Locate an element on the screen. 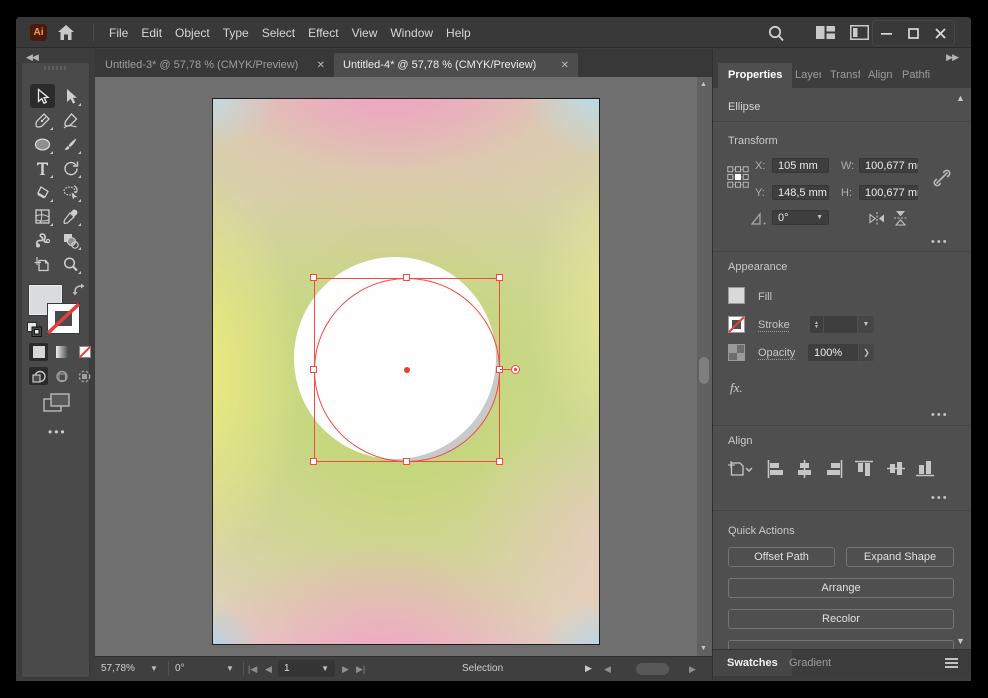 The width and height of the screenshot is (988, 698). fill-swatch is located at coordinates (736, 295).